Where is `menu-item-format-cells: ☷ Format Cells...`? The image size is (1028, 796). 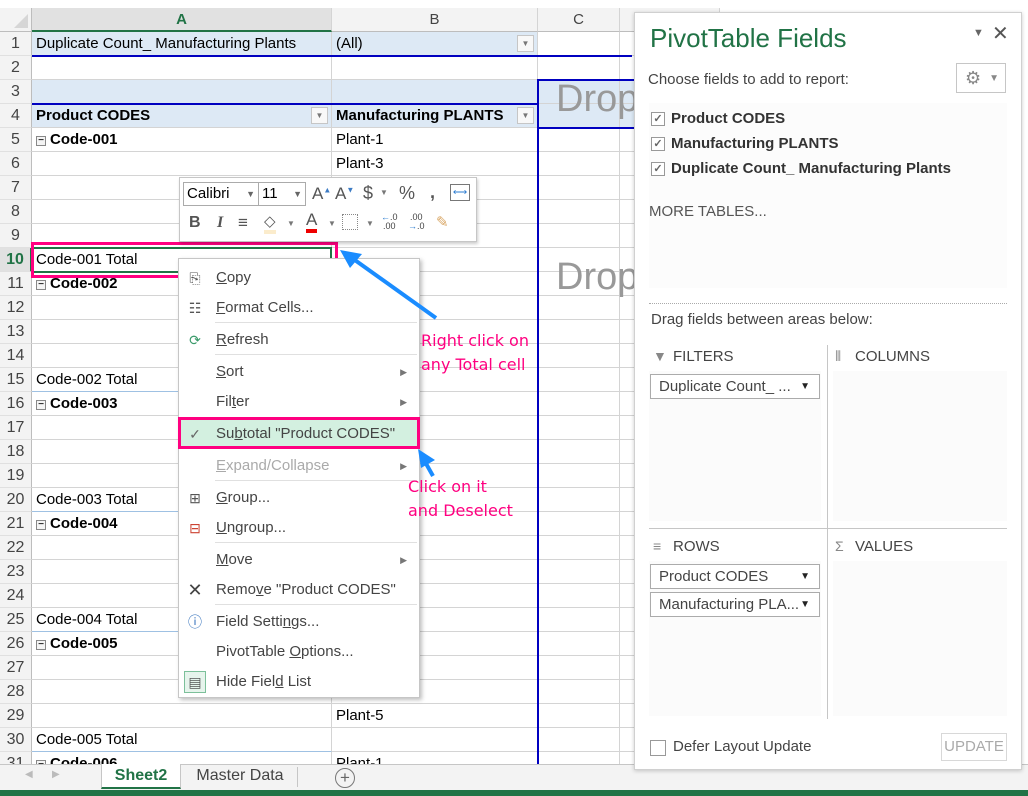
menu-item-format-cells: ☷ Format Cells... is located at coordinates (299, 308).